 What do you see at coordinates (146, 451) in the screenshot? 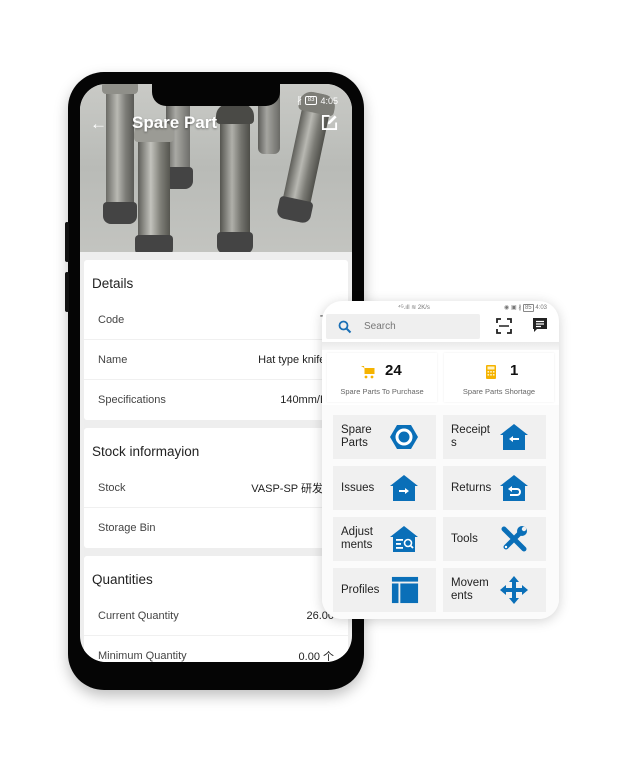
I see `section-title: Stock informayion` at bounding box center [146, 451].